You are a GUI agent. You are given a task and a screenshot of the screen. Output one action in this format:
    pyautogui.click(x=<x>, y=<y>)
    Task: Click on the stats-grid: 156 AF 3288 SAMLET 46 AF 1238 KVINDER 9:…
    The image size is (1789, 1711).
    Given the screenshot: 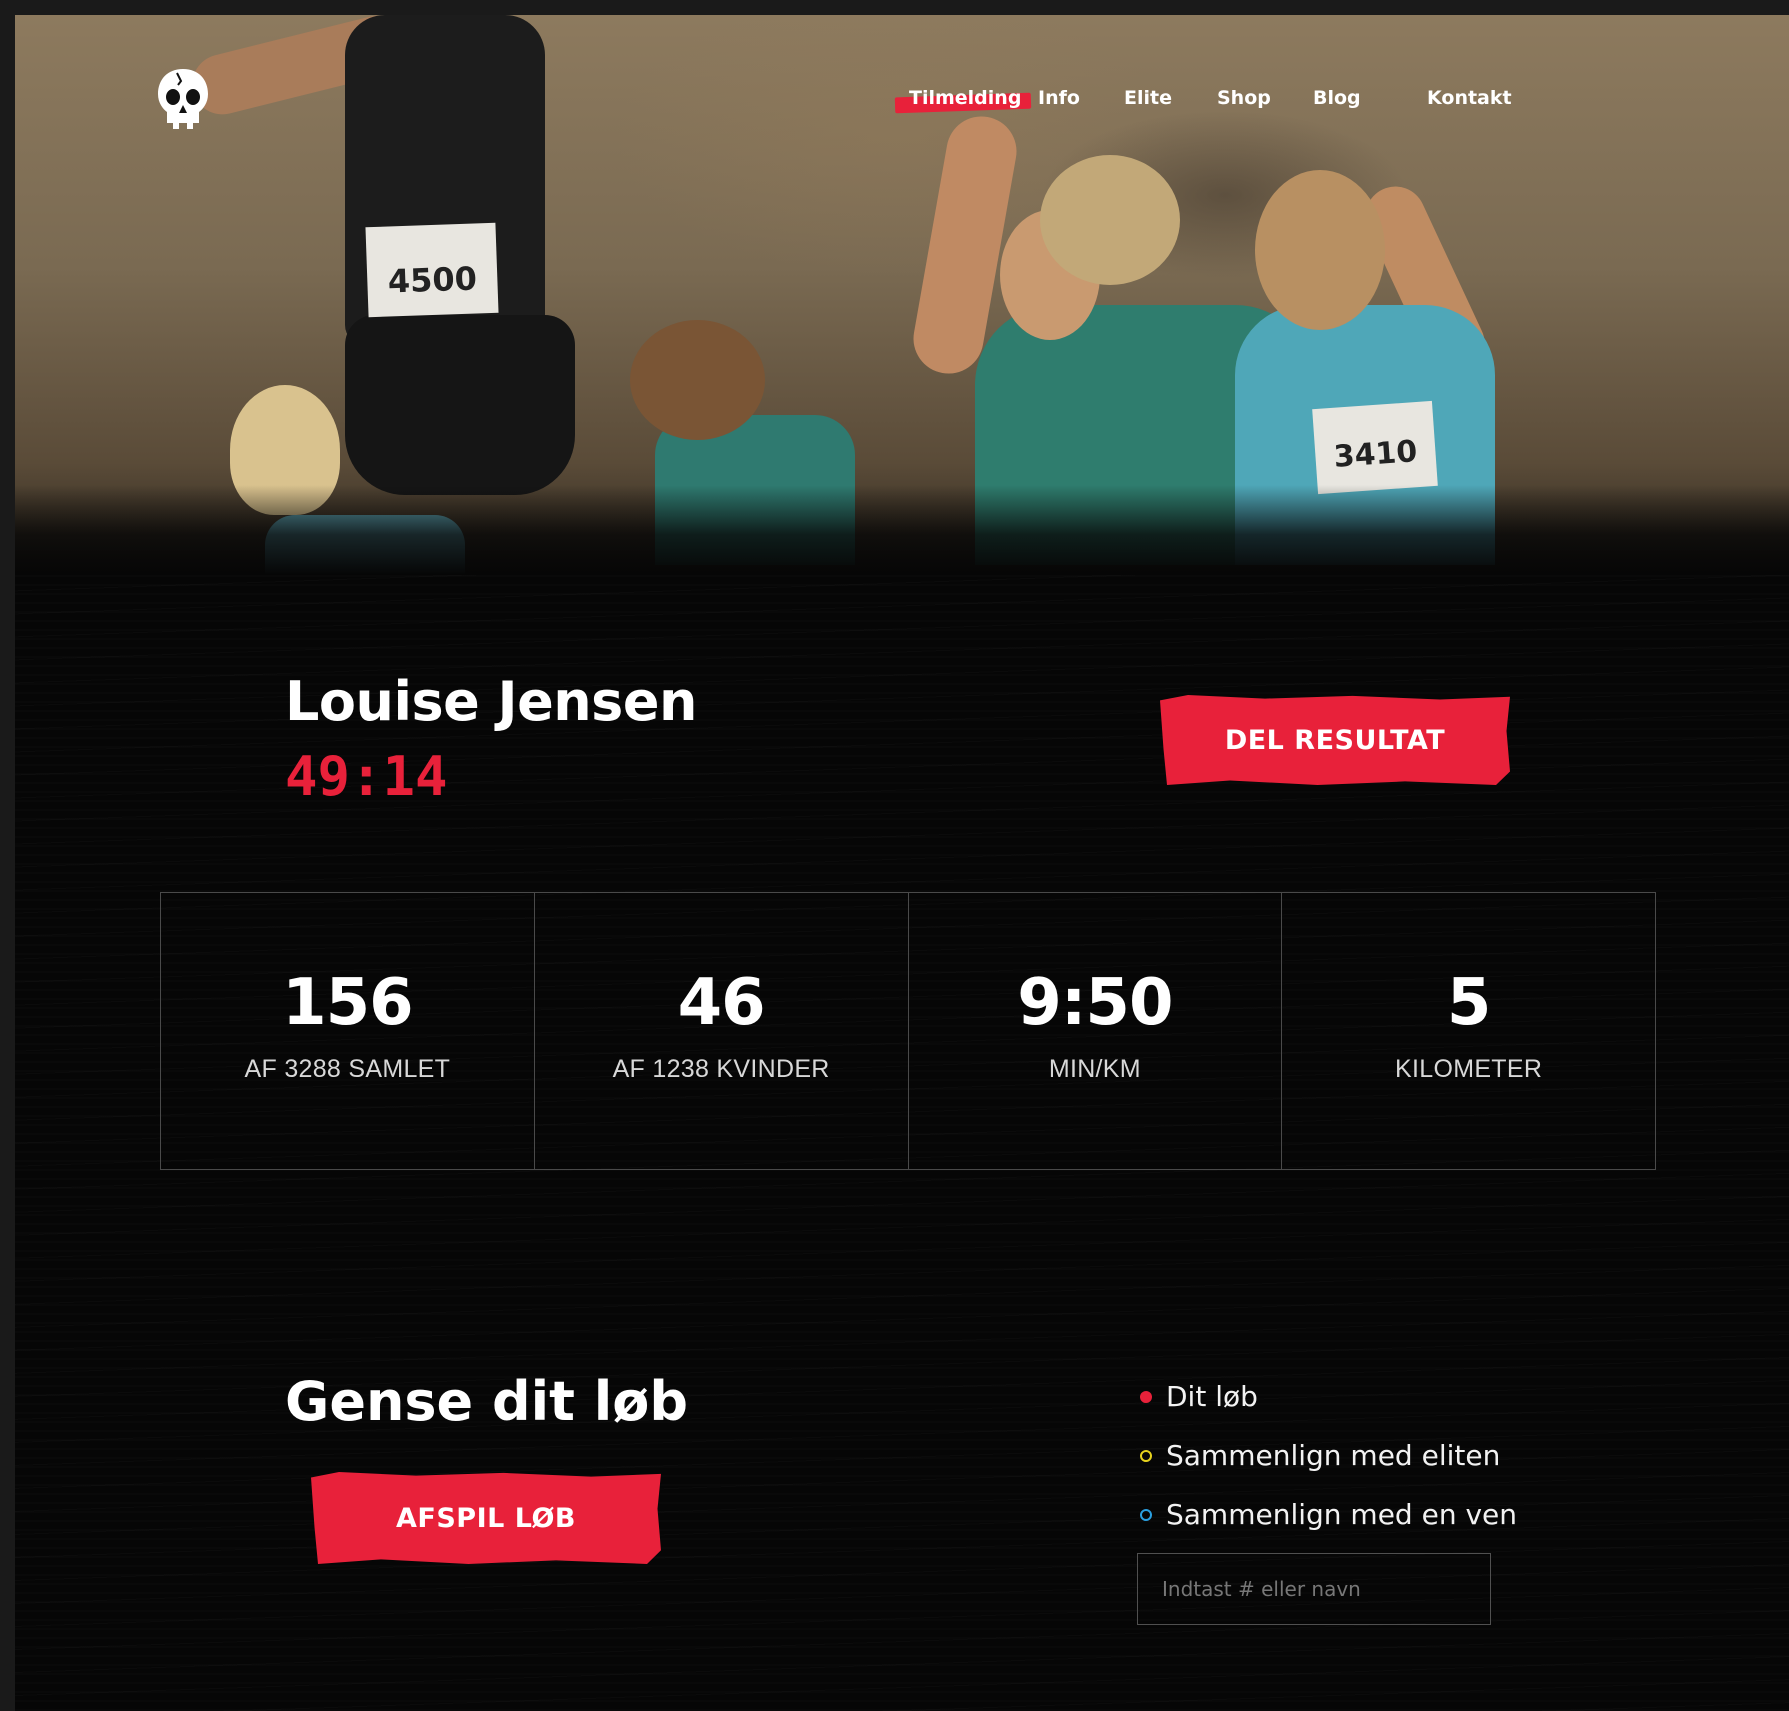 What is the action you would take?
    pyautogui.click(x=908, y=1031)
    